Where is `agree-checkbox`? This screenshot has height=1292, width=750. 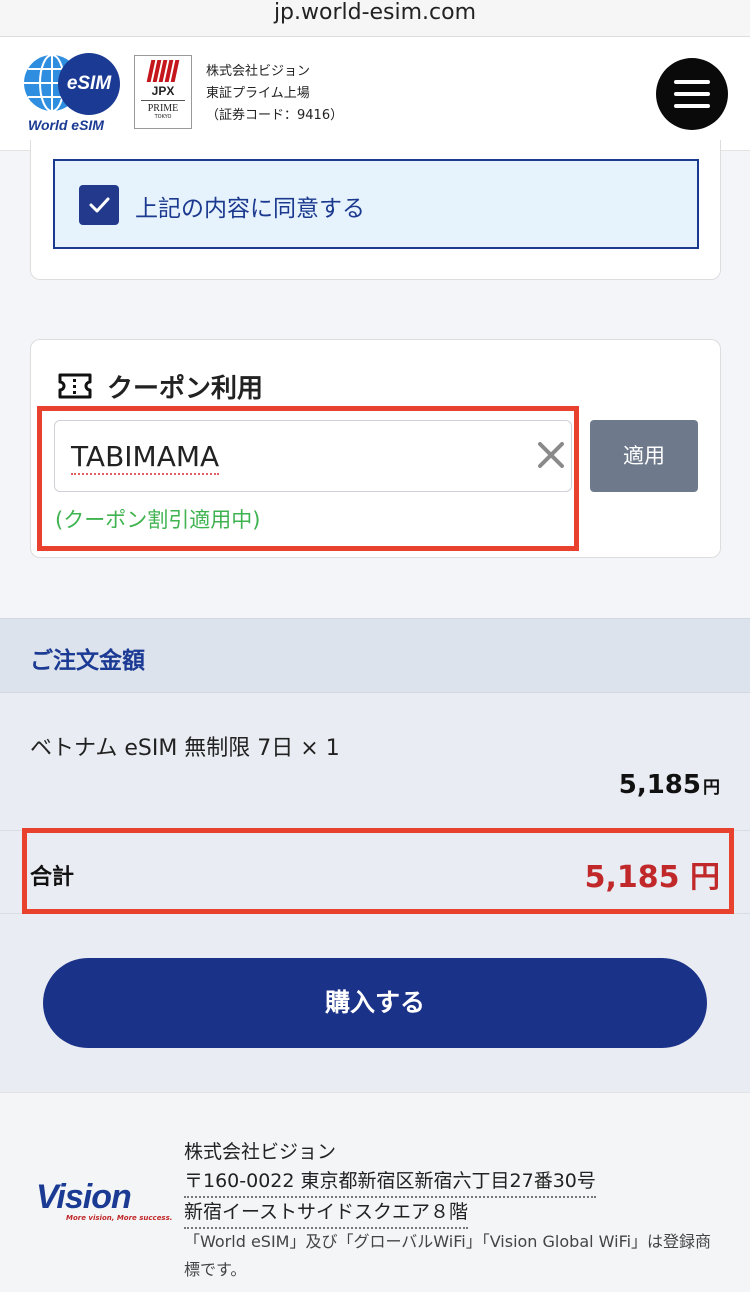 agree-checkbox is located at coordinates (99, 205).